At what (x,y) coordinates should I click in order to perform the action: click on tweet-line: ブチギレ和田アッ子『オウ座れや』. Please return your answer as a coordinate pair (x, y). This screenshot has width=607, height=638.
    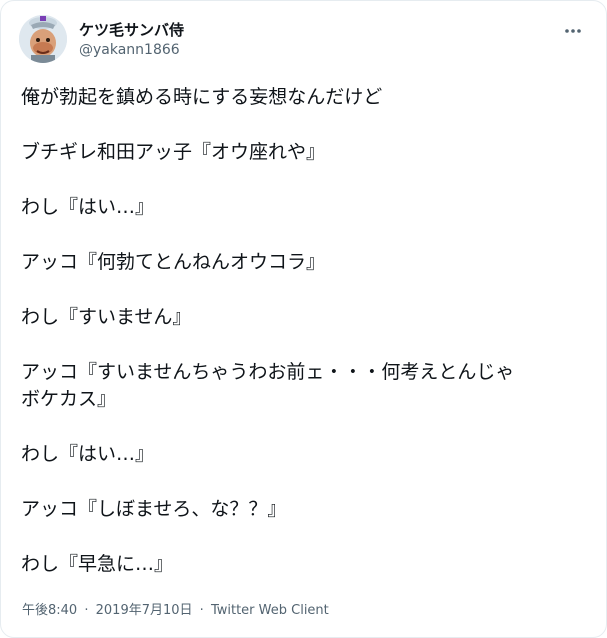
    Looking at the image, I should click on (173, 152).